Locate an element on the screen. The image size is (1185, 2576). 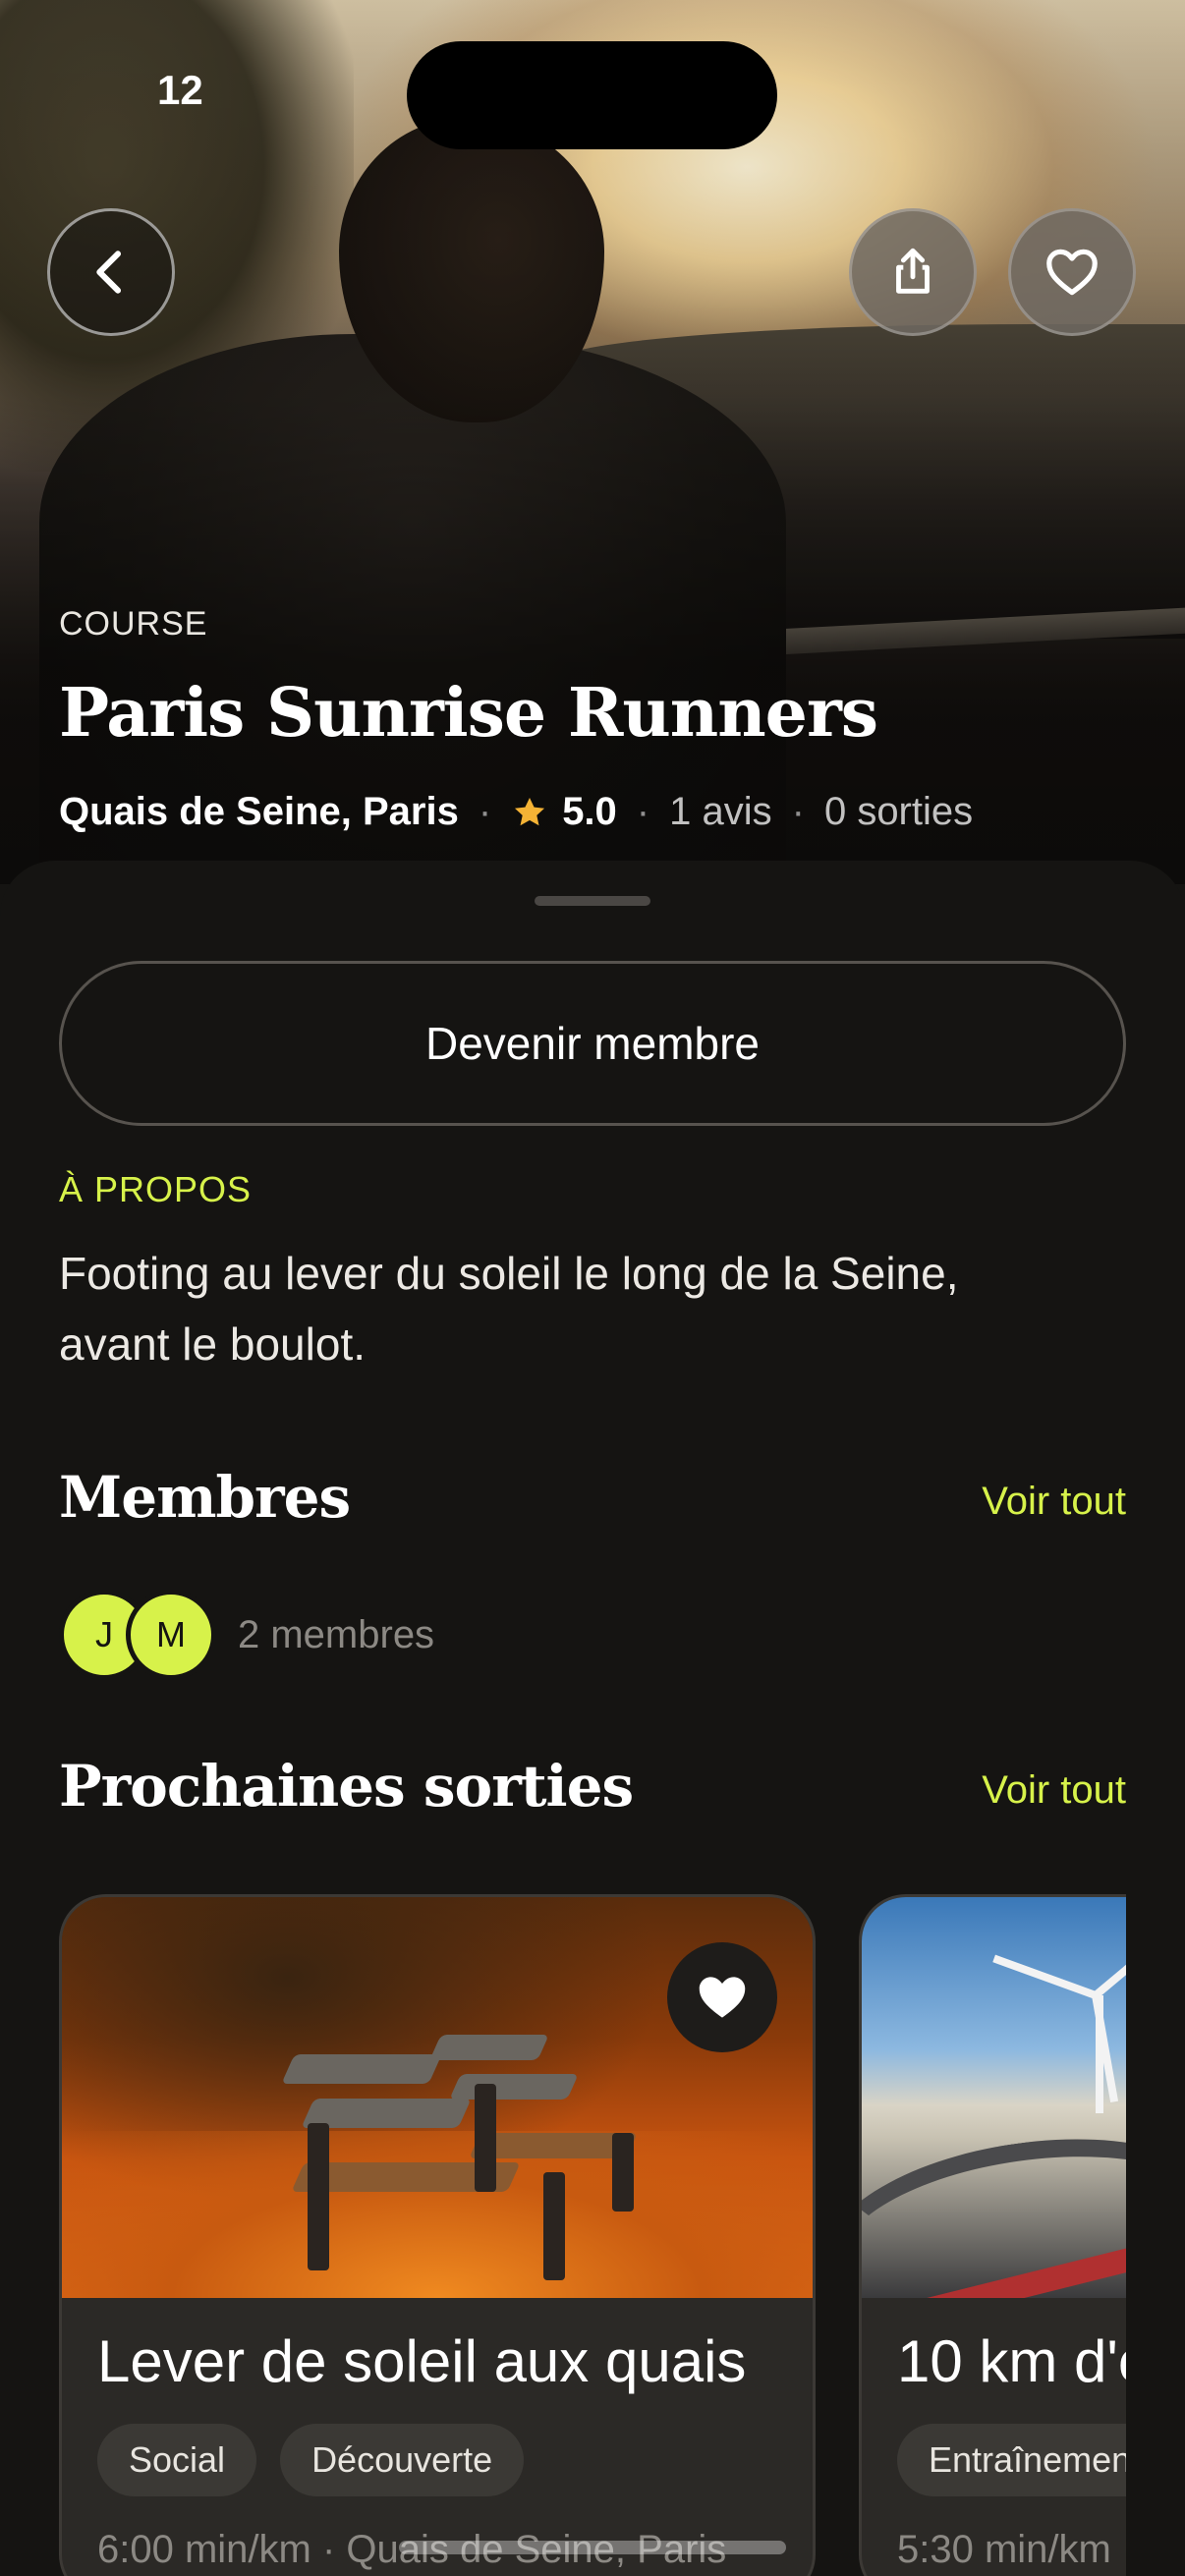
outings-see-all-link: Voir tout is located at coordinates (1054, 1790).